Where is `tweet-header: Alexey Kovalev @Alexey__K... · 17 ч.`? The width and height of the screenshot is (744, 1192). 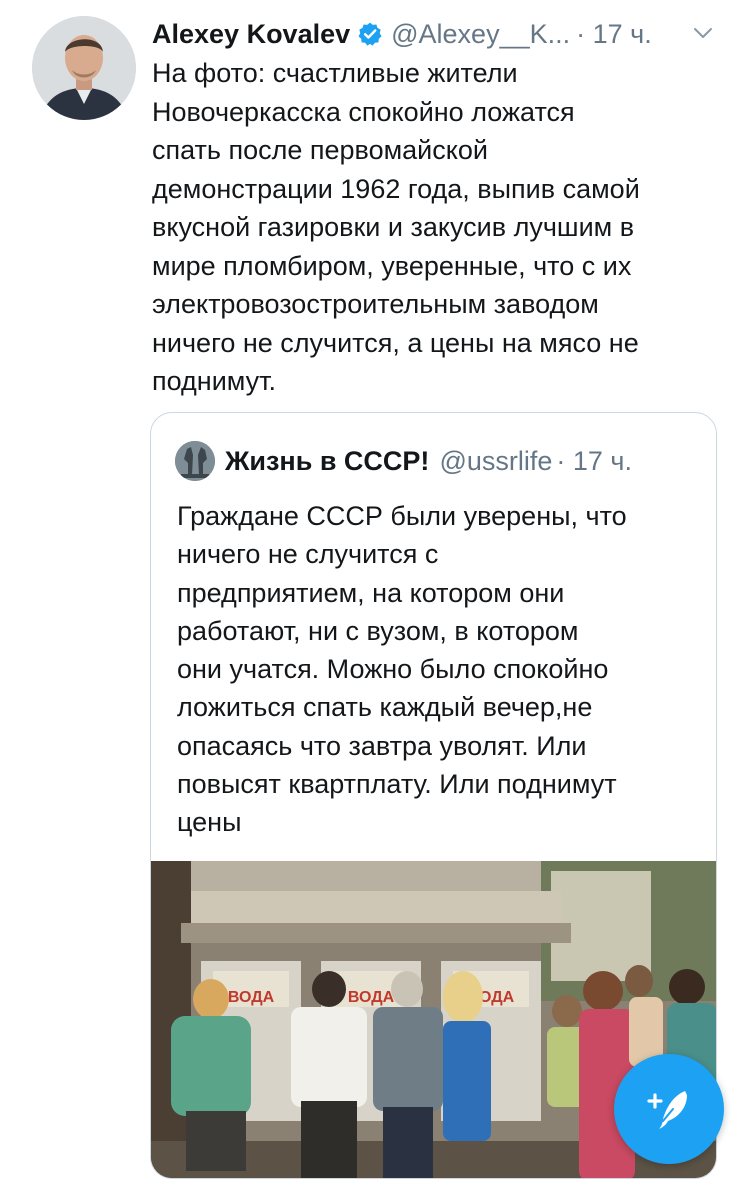
tweet-header: Alexey Kovalev @Alexey__K... · 17 ч. is located at coordinates (437, 34).